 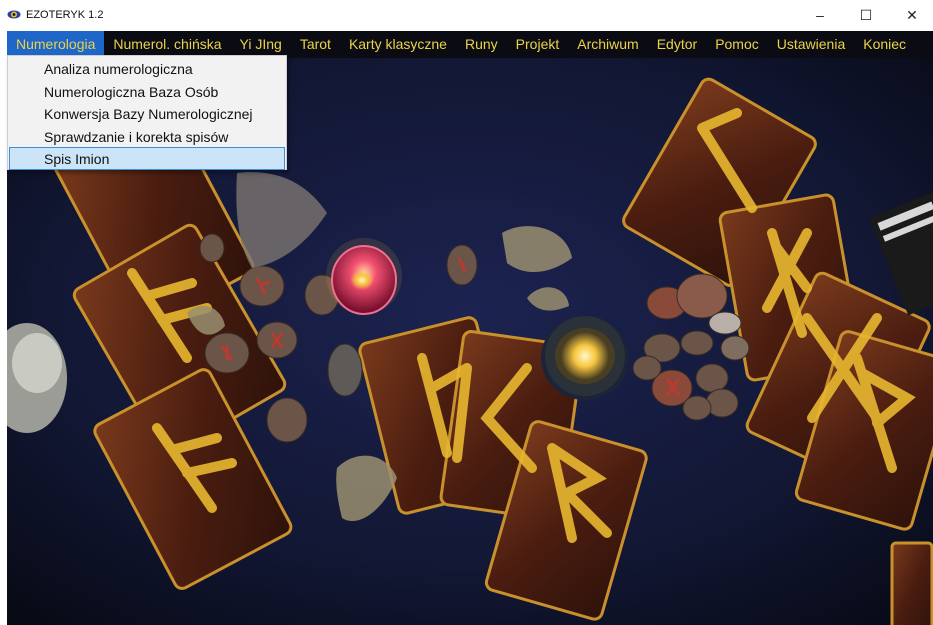 What do you see at coordinates (398, 44) in the screenshot?
I see `menu-karty-klasyczne: Karty klasyczne` at bounding box center [398, 44].